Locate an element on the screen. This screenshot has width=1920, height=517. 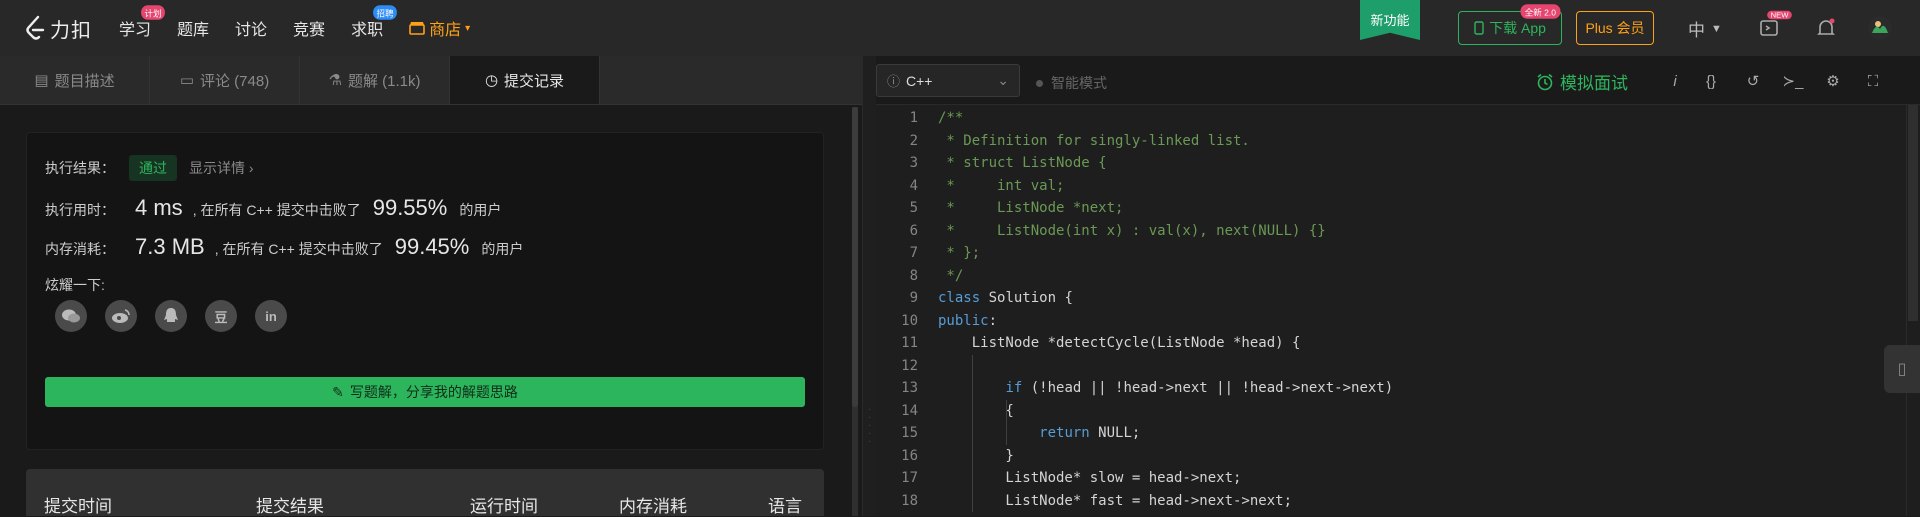
chevron-down-icon: ▾ is located at coordinates (468, 28).